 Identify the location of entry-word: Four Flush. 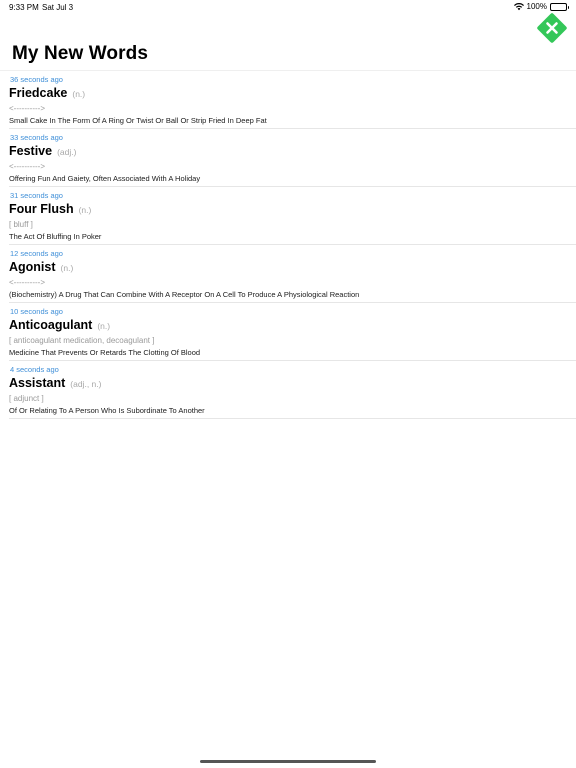
(41, 209).